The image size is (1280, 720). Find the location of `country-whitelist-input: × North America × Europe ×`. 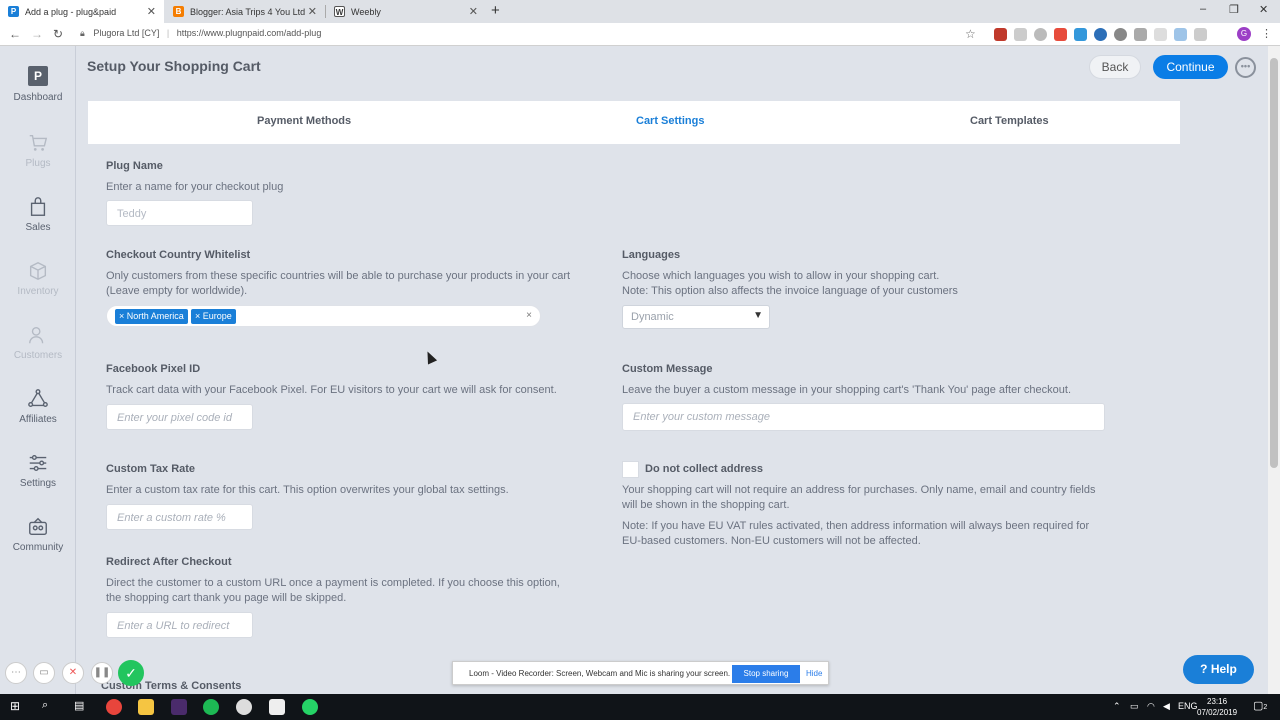

country-whitelist-input: × North America × Europe × is located at coordinates (323, 316).